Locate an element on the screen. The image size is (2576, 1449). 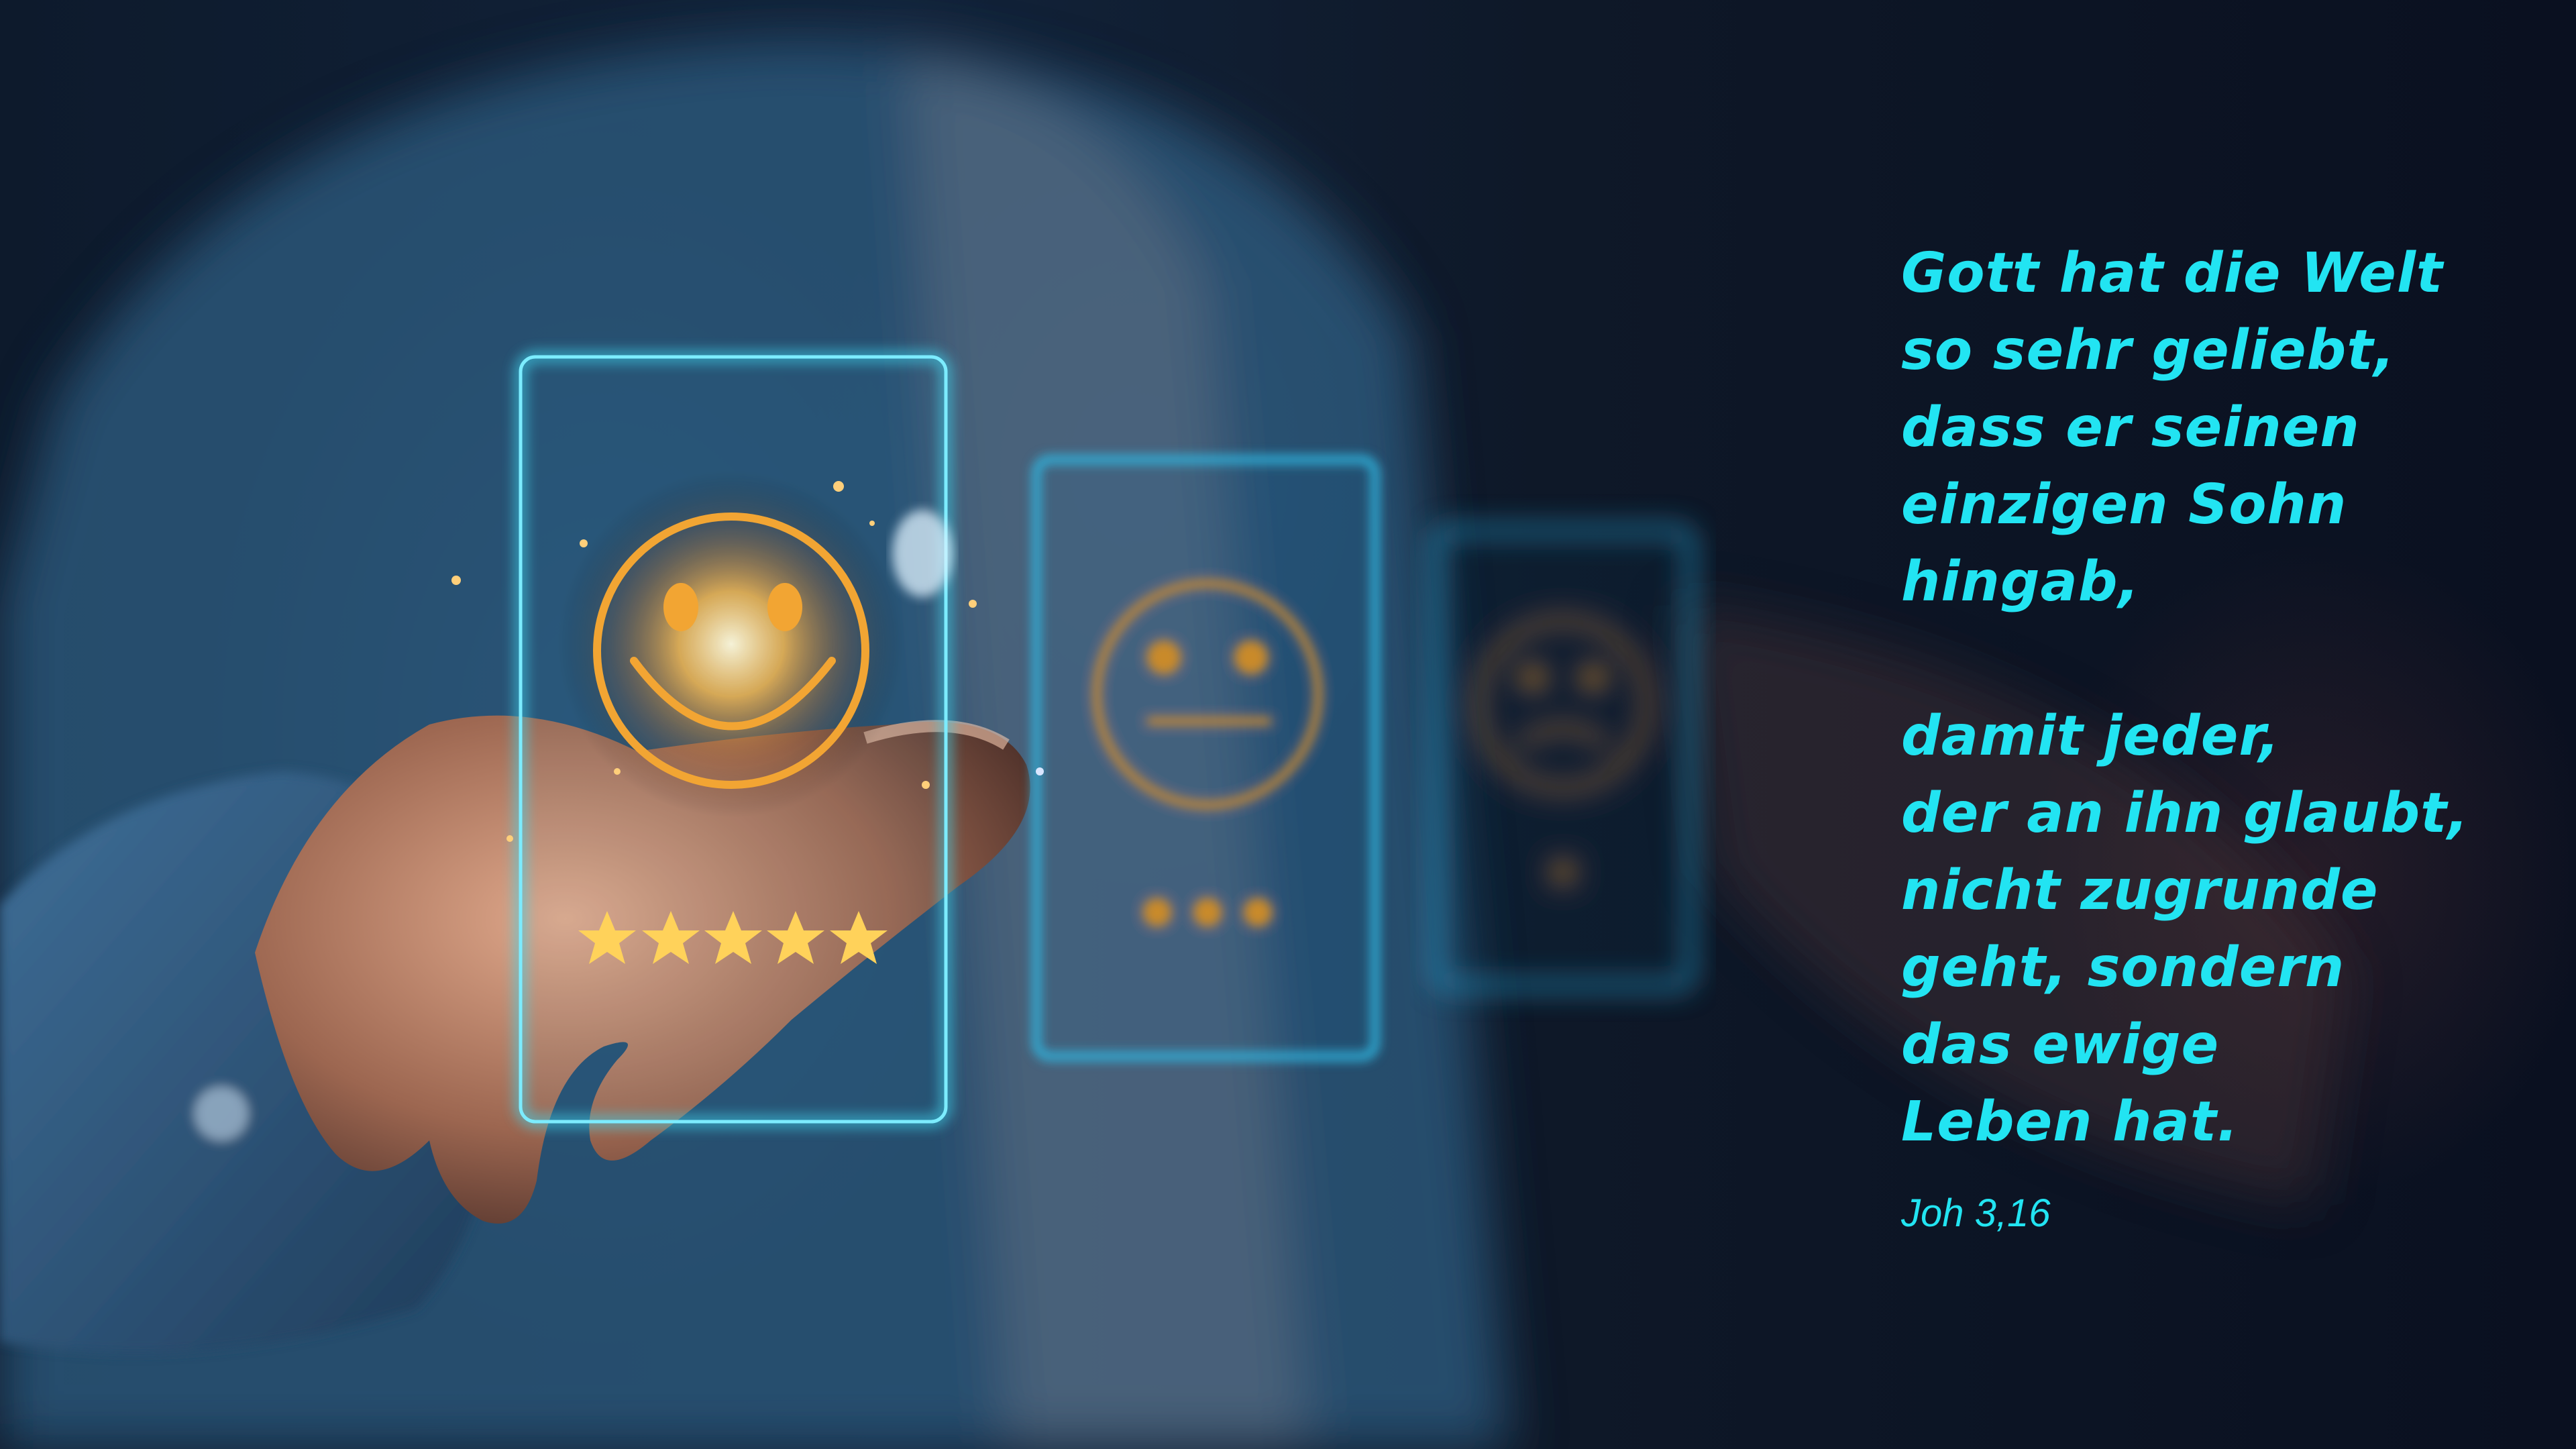
rating-card-neutral is located at coordinates (1205, 758).